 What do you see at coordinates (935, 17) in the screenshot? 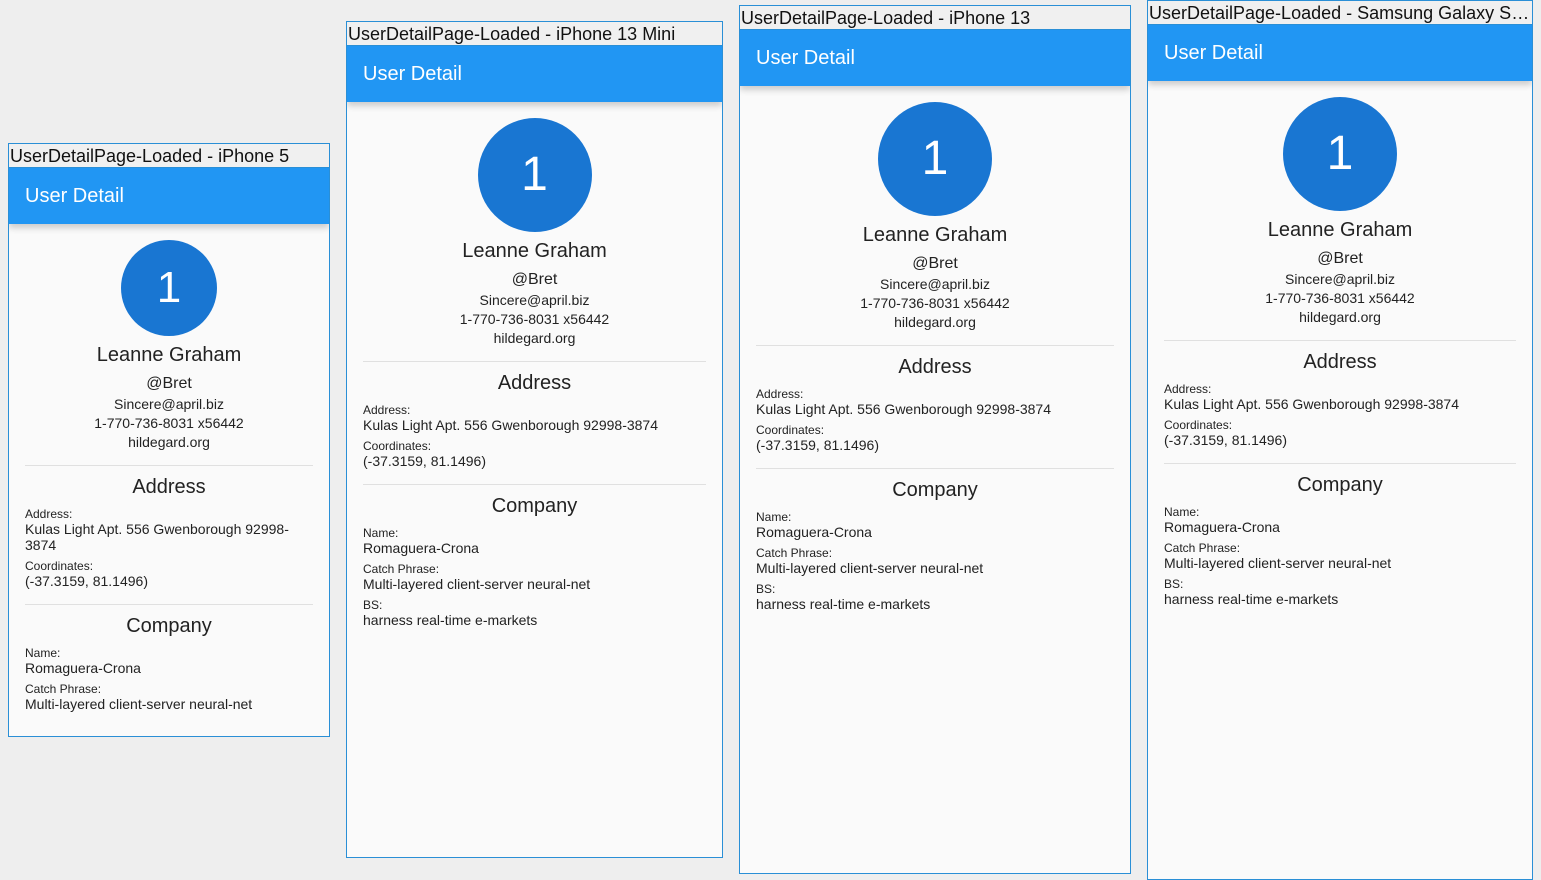
I see `device-frame-title: UserDetailPage-Loaded - iPhone 13` at bounding box center [935, 17].